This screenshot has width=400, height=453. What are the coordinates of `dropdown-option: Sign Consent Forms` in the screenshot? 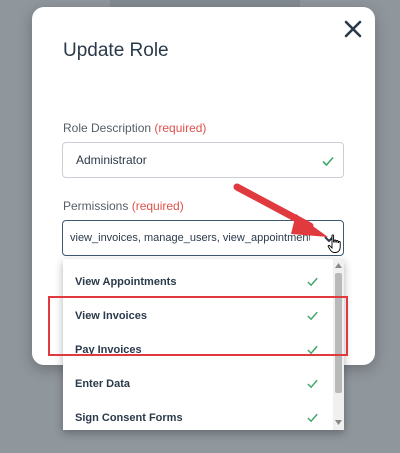 It's located at (197, 415).